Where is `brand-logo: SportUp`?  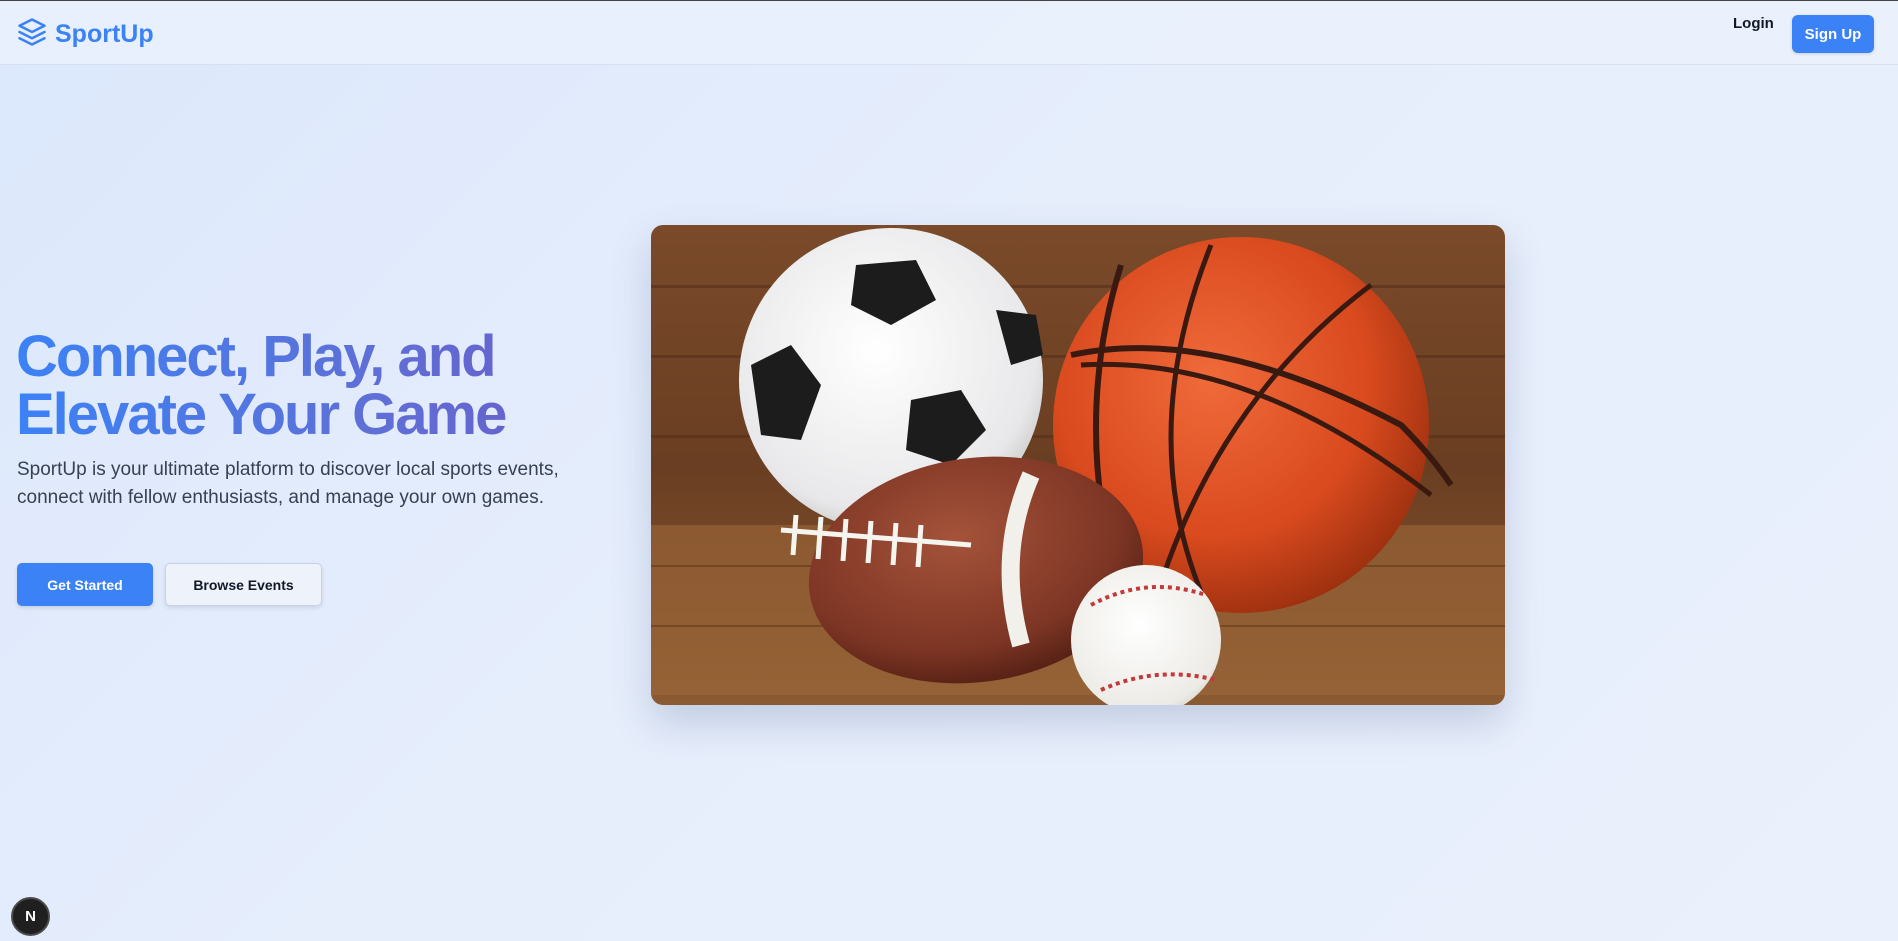 brand-logo: SportUp is located at coordinates (85, 34).